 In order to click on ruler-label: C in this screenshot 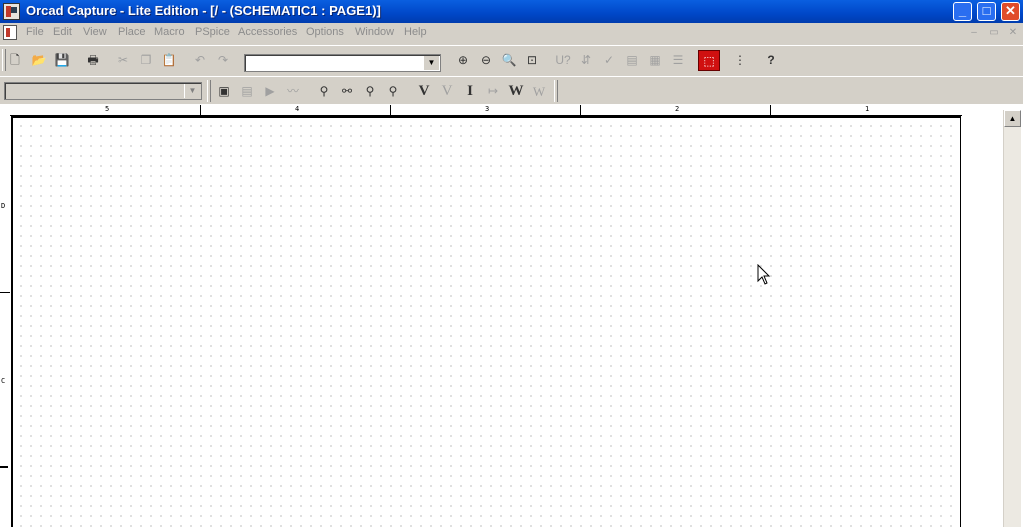, I will do `click(3, 381)`.